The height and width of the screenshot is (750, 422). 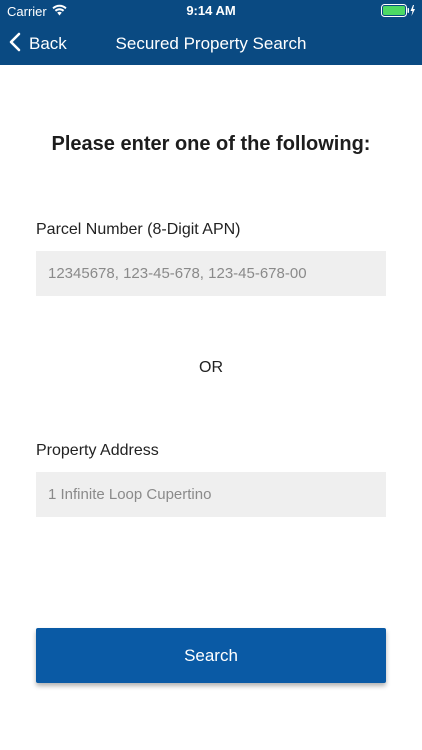 What do you see at coordinates (97, 450) in the screenshot?
I see `property-address-label: Property Address` at bounding box center [97, 450].